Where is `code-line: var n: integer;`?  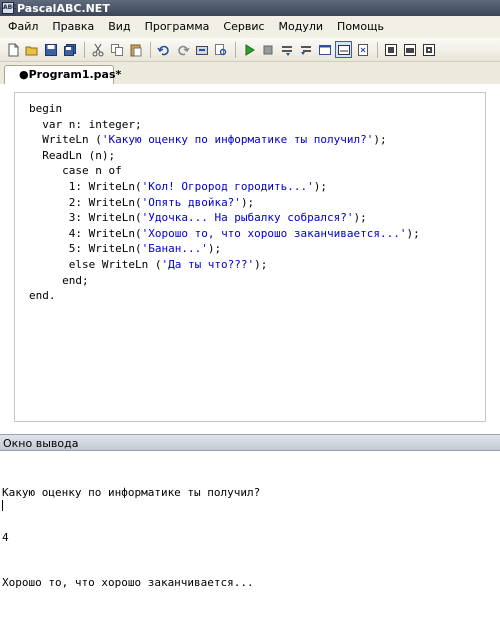 code-line: var n: integer; is located at coordinates (85, 124).